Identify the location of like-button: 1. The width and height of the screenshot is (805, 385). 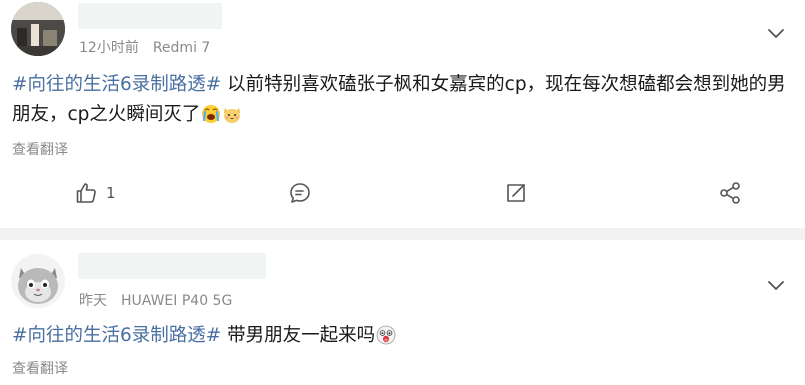
(95, 193).